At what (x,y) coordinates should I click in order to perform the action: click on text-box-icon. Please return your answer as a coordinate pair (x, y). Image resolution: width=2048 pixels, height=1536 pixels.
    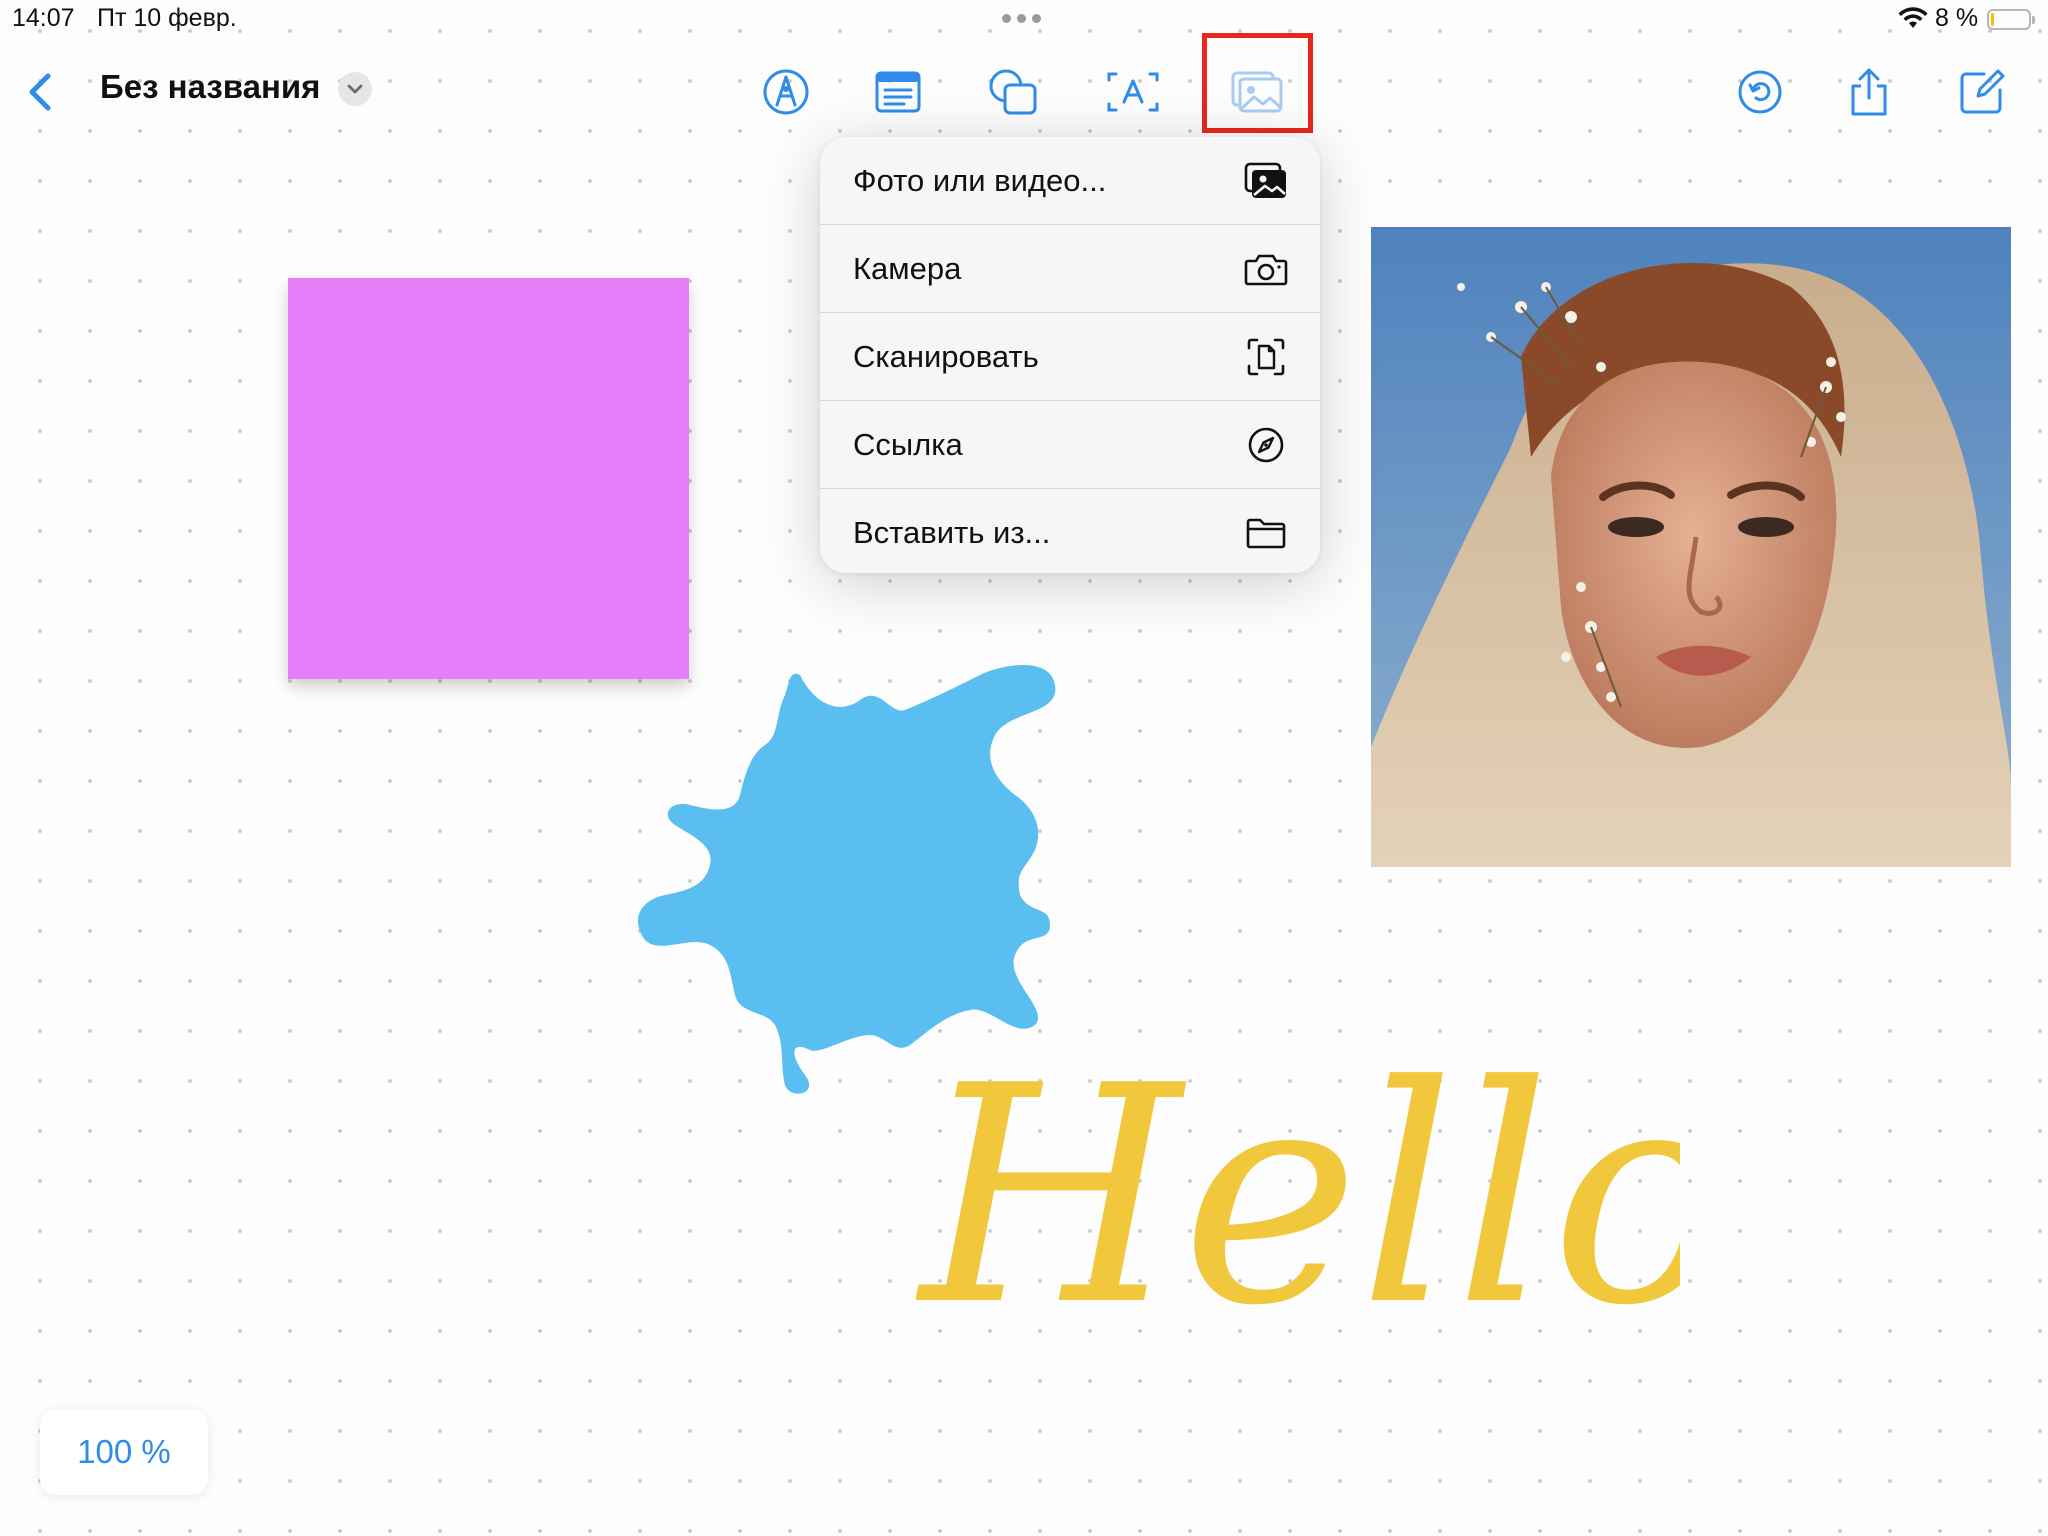
    Looking at the image, I should click on (1133, 92).